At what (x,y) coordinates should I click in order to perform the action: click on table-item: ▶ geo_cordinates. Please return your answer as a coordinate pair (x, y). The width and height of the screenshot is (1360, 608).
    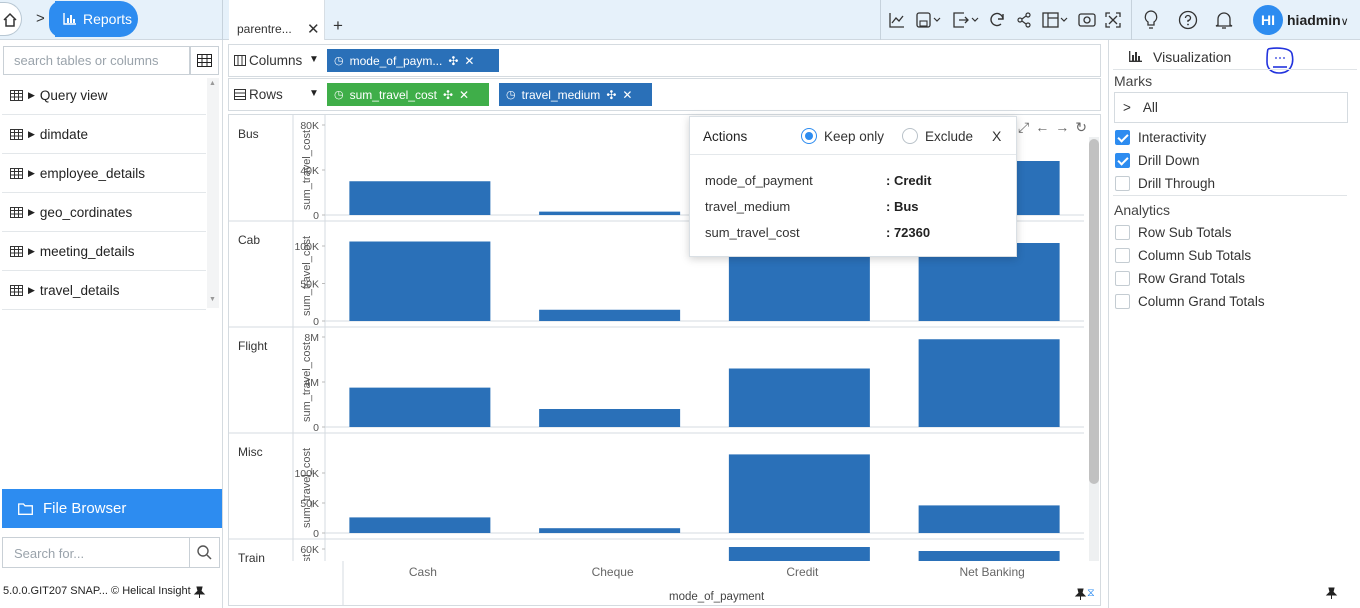
    Looking at the image, I should click on (104, 212).